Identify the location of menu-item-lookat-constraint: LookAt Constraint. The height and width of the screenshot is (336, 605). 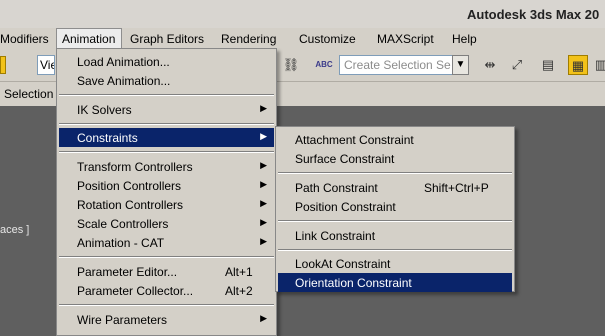
(395, 263).